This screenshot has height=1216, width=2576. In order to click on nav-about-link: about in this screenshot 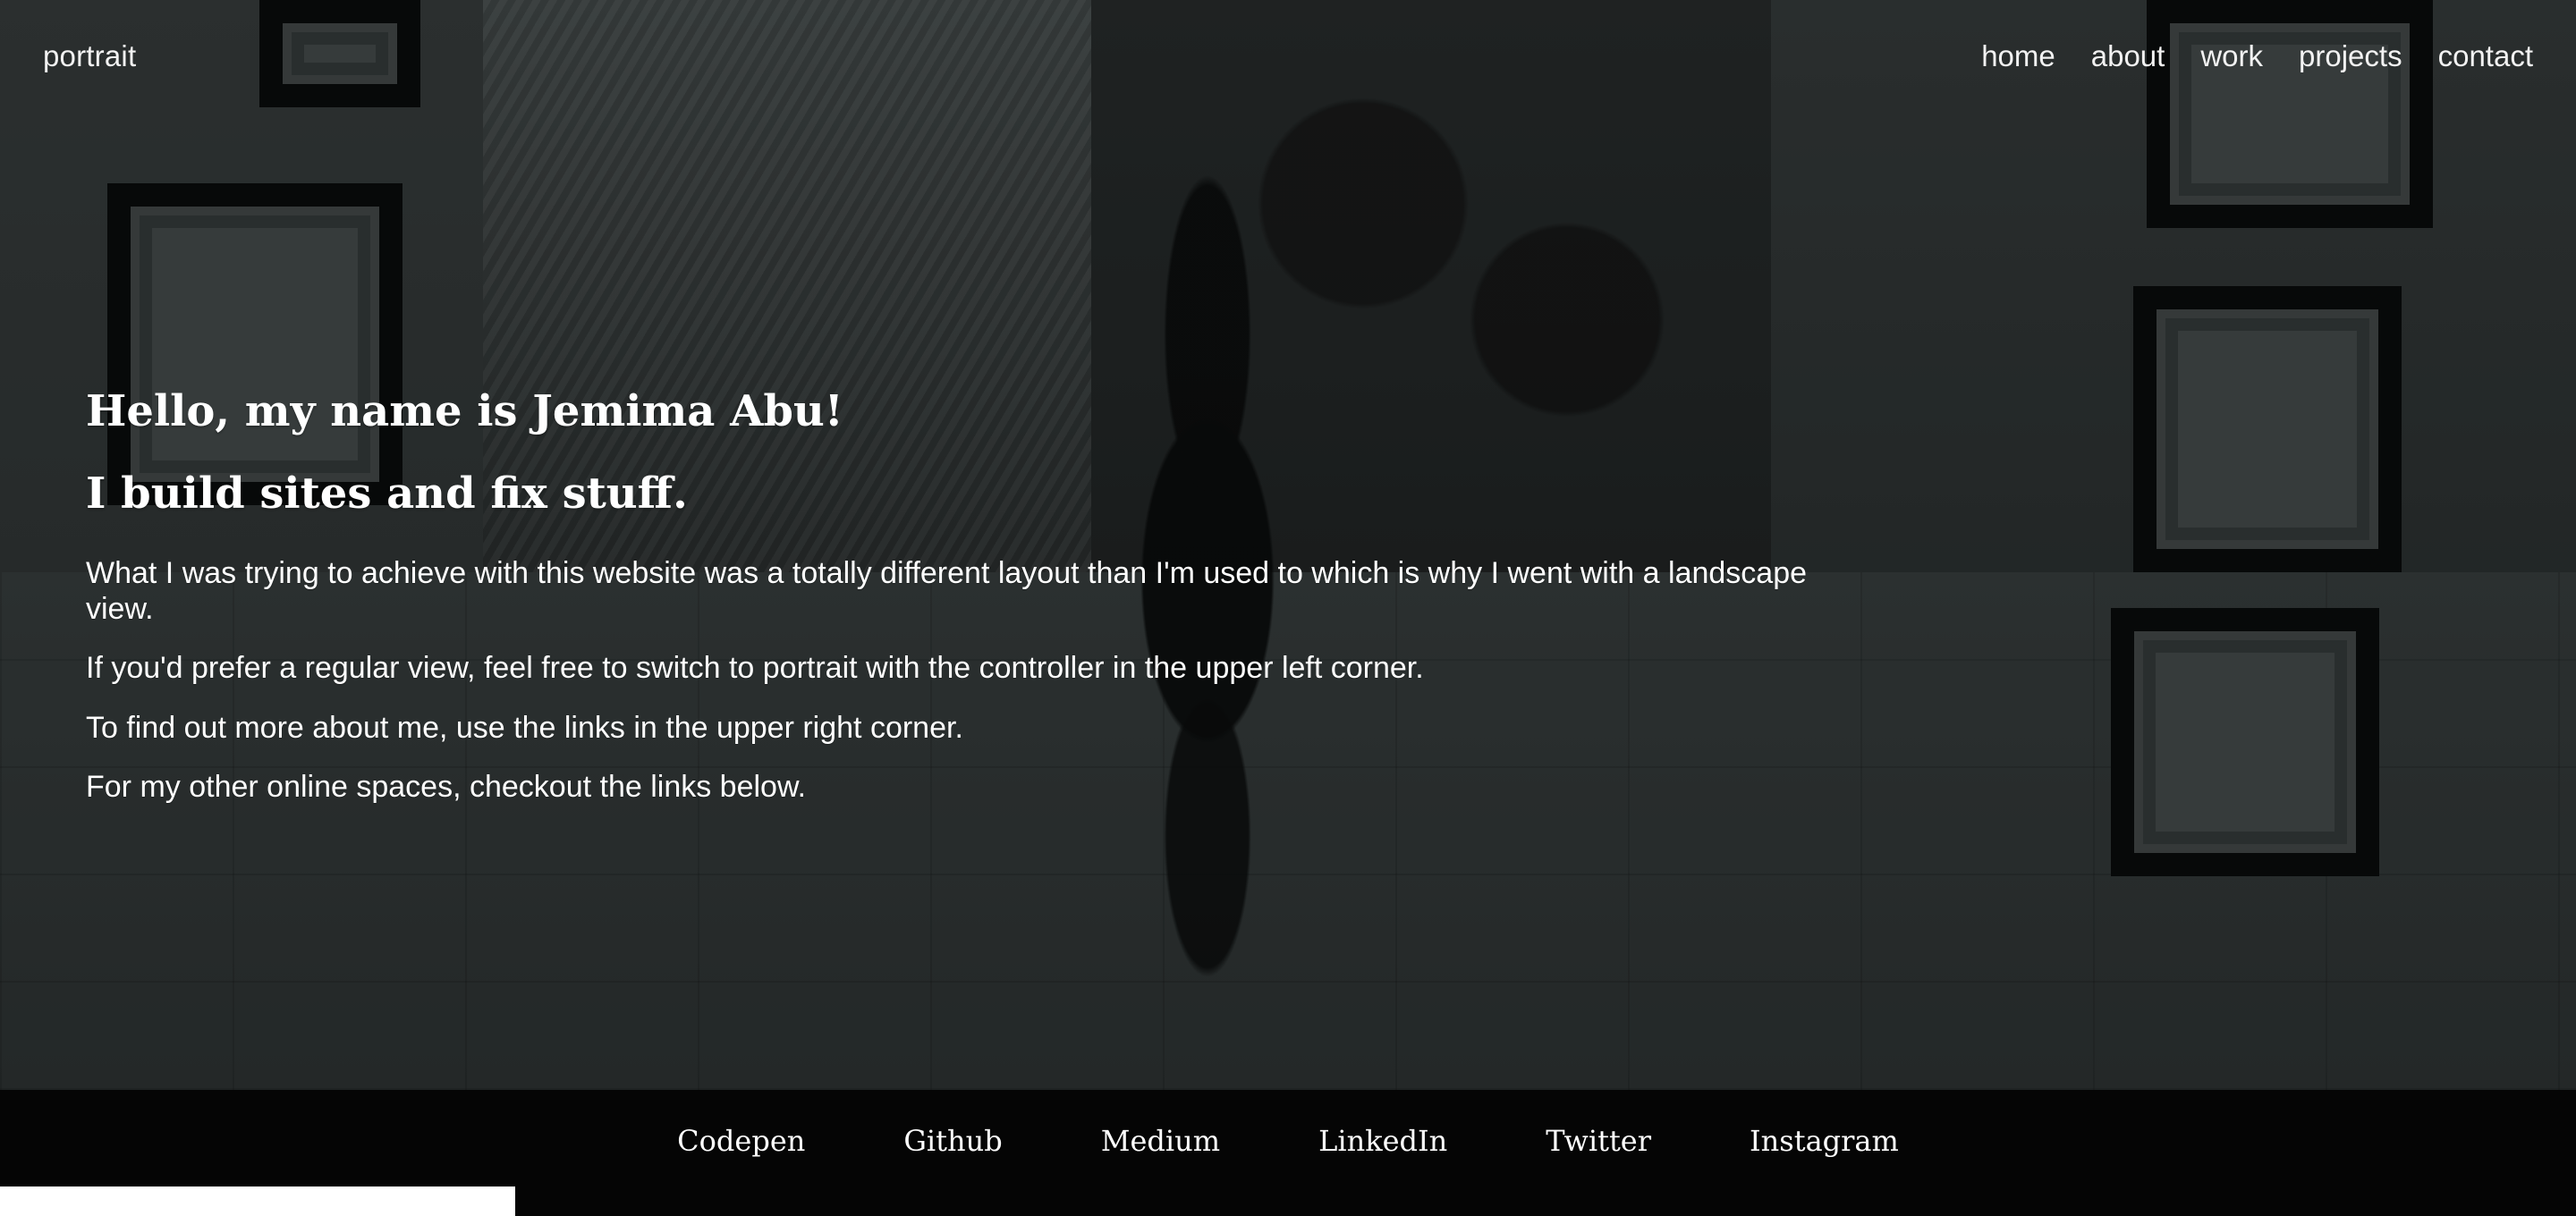, I will do `click(2128, 56)`.